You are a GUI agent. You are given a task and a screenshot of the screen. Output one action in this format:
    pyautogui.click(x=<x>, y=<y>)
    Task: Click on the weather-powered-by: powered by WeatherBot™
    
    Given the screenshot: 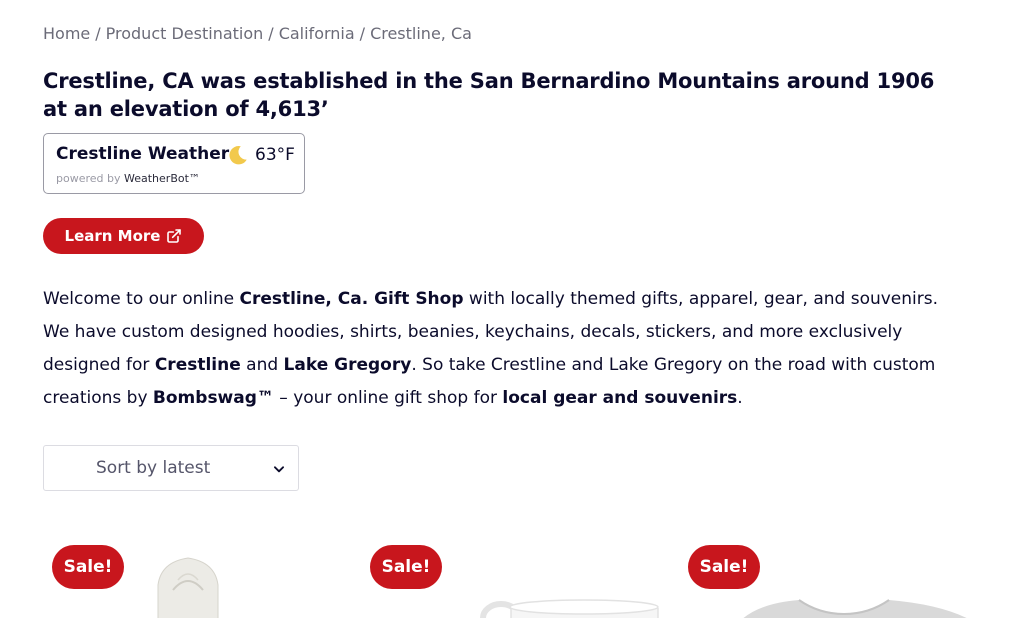 What is the action you would take?
    pyautogui.click(x=128, y=178)
    